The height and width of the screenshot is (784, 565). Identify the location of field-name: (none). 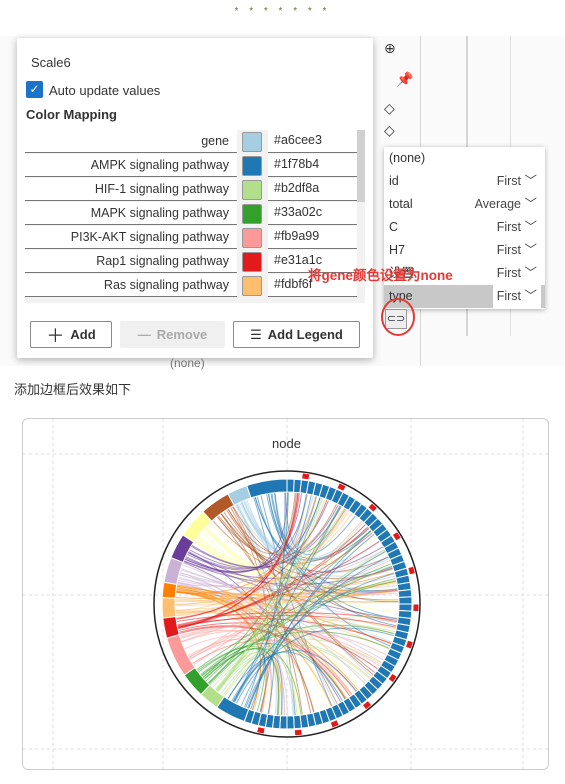
(407, 158).